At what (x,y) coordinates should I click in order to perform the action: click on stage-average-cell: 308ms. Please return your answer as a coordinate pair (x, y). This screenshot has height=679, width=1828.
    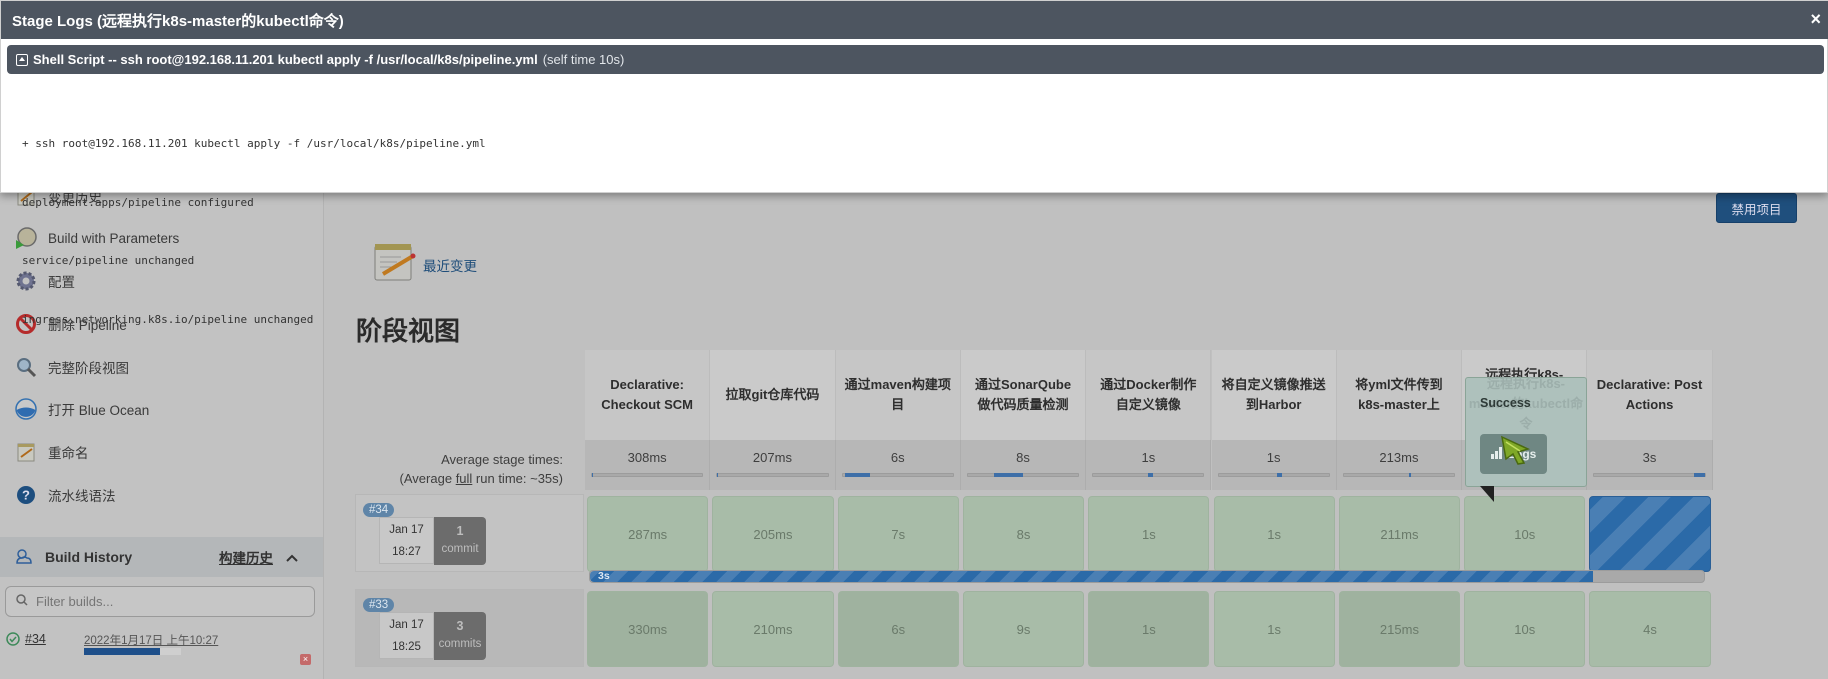
    Looking at the image, I should click on (648, 465).